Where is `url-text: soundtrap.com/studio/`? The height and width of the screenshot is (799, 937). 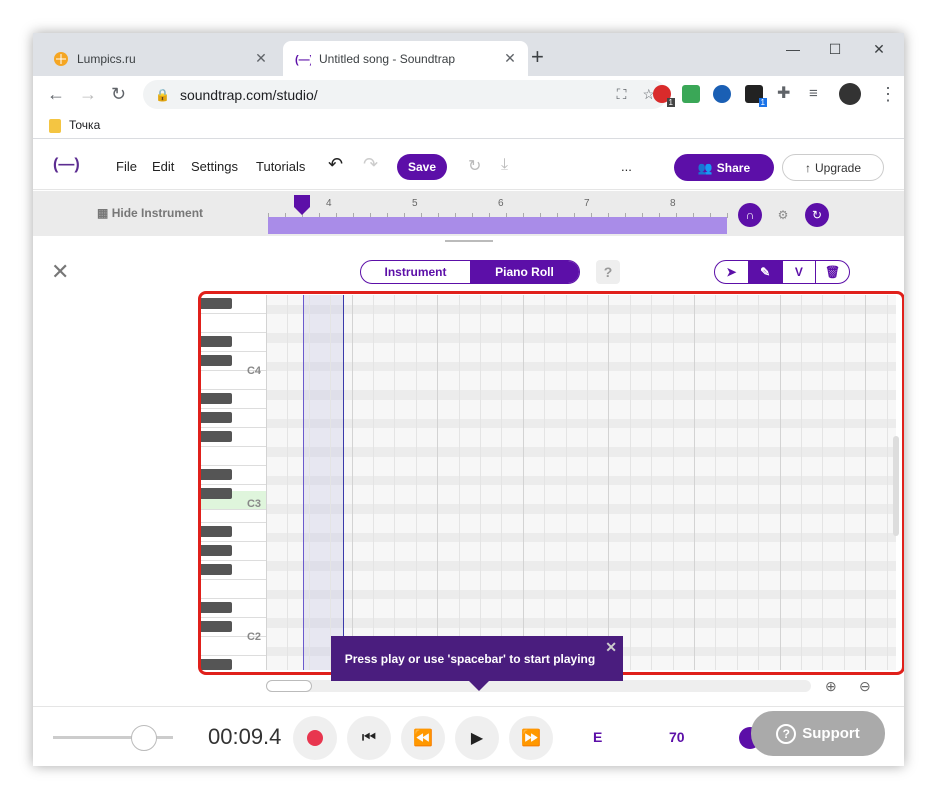
url-text: soundtrap.com/studio/ is located at coordinates (248, 94).